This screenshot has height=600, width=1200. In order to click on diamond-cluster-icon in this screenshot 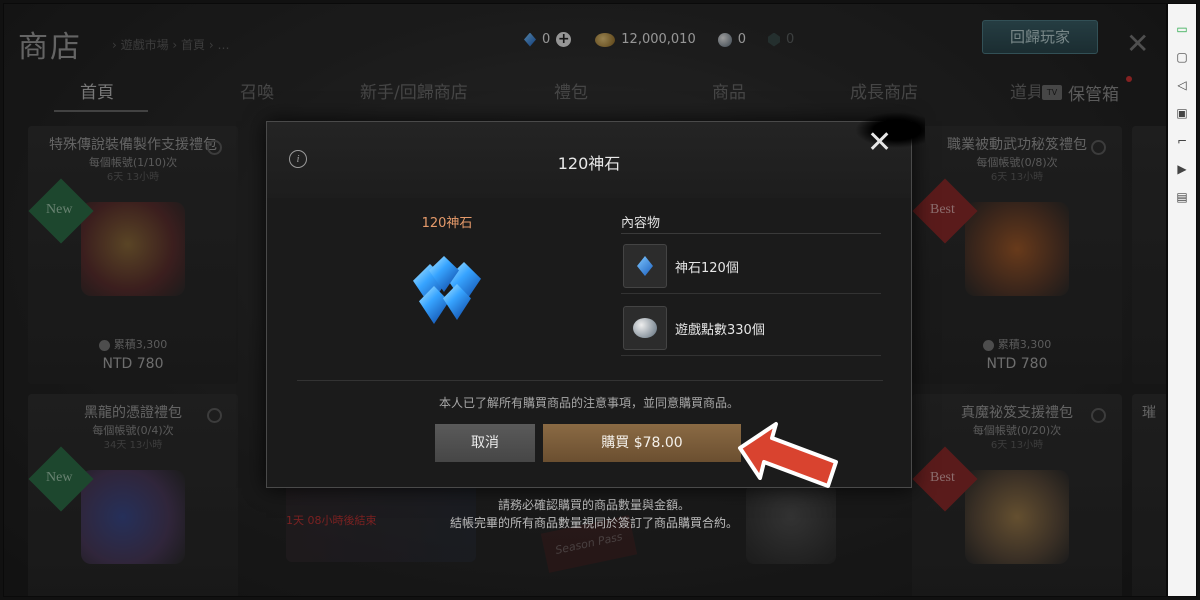, I will do `click(447, 290)`.